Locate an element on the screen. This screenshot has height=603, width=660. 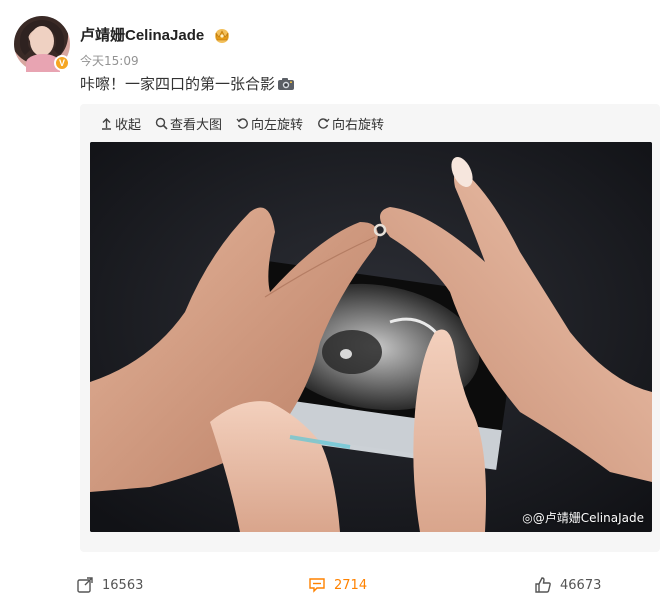
repost-icon is located at coordinates (85, 585).